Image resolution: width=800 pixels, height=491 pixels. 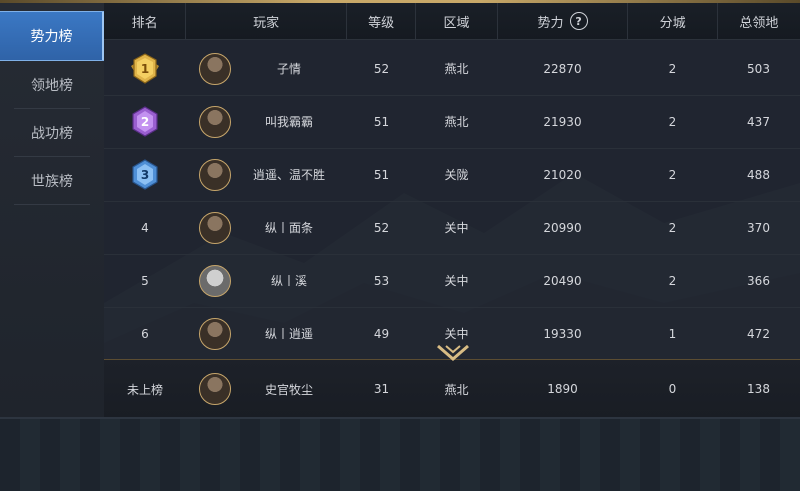 I want to click on land-cell: 370, so click(x=758, y=227).